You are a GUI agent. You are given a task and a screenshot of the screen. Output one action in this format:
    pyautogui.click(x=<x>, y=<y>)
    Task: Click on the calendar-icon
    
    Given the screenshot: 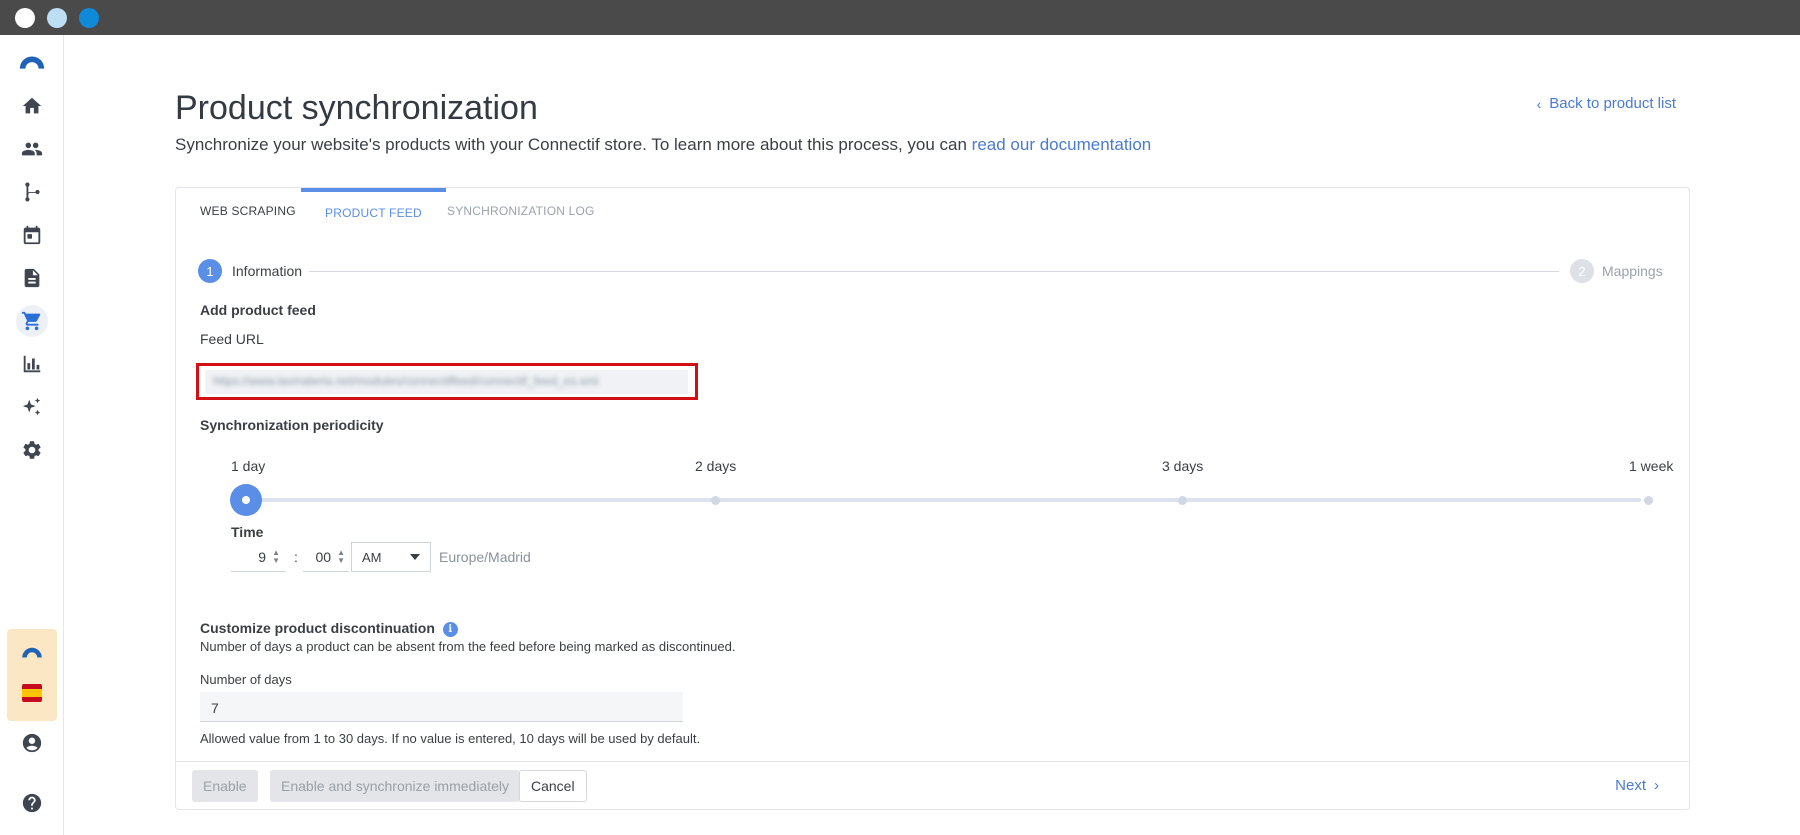 What is the action you would take?
    pyautogui.click(x=32, y=235)
    